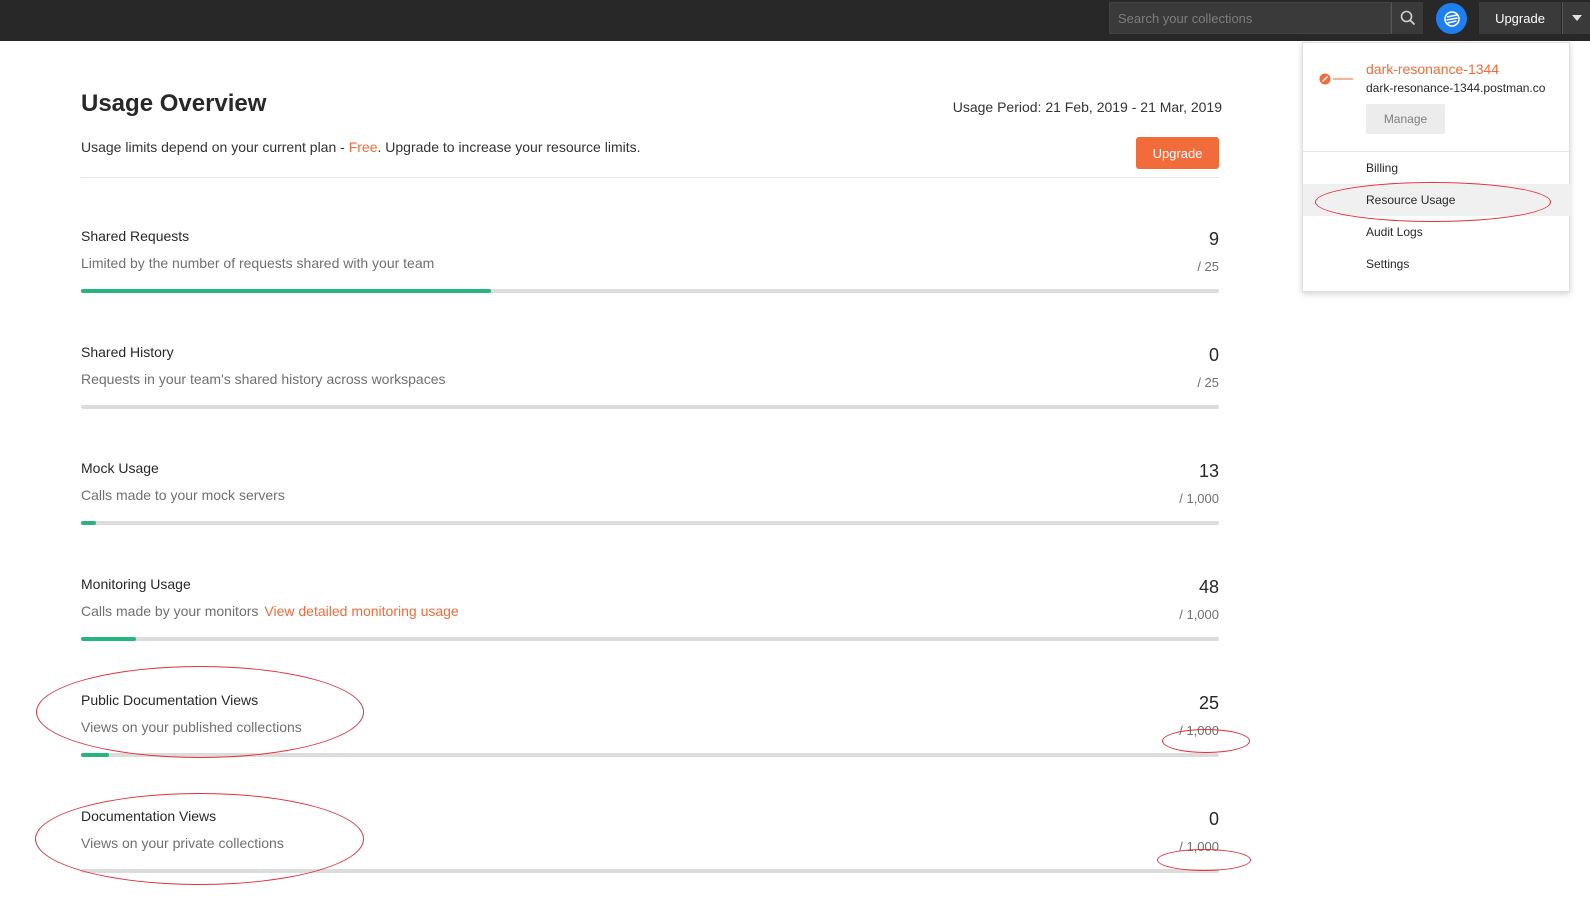 The width and height of the screenshot is (1590, 903). What do you see at coordinates (1437, 264) in the screenshot?
I see `menu-item-settings: Settings` at bounding box center [1437, 264].